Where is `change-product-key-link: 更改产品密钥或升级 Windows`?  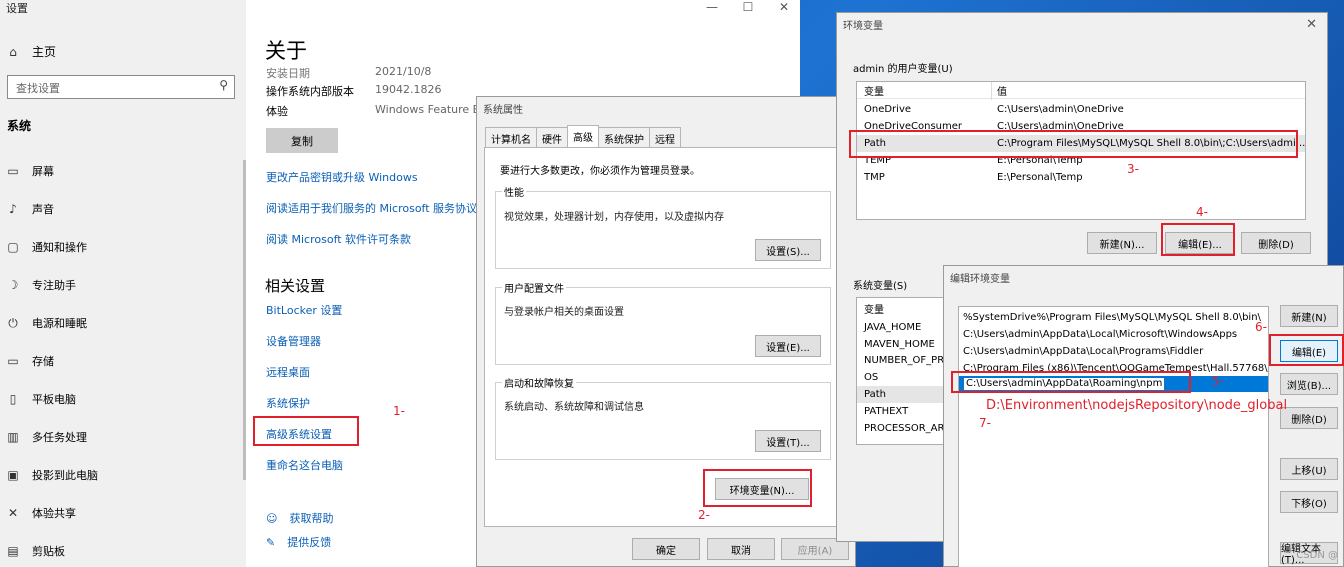 change-product-key-link: 更改产品密钥或升级 Windows is located at coordinates (342, 177).